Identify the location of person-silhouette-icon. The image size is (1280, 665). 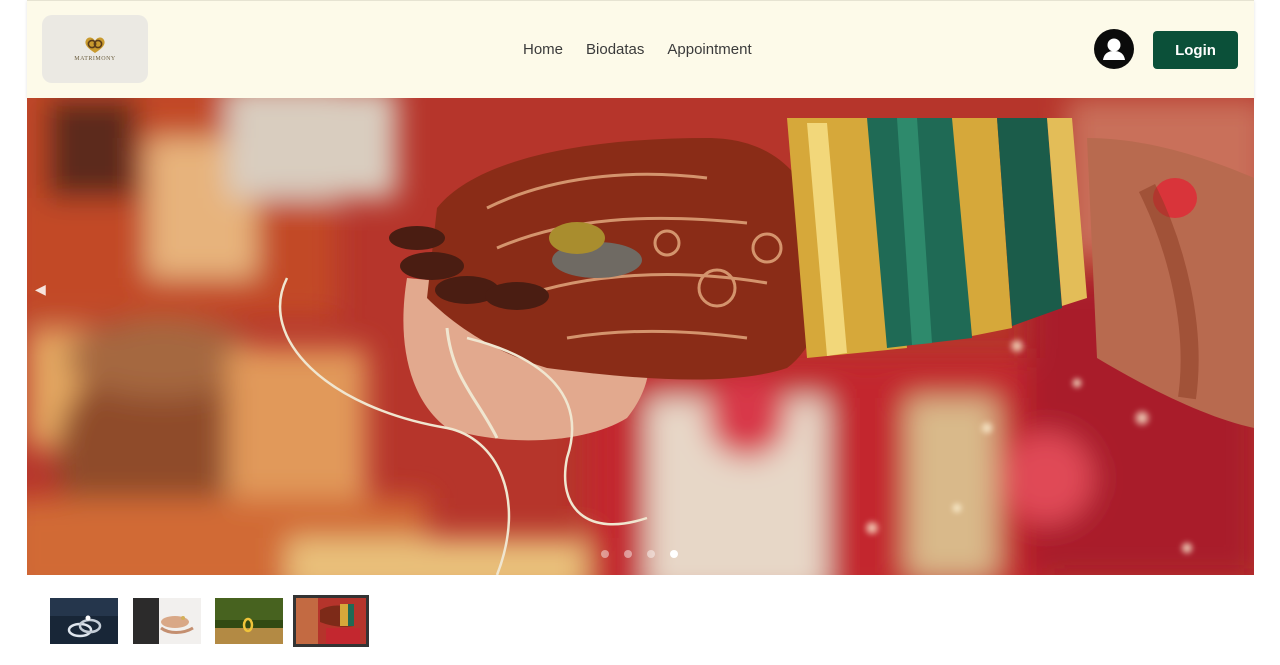
(1114, 49).